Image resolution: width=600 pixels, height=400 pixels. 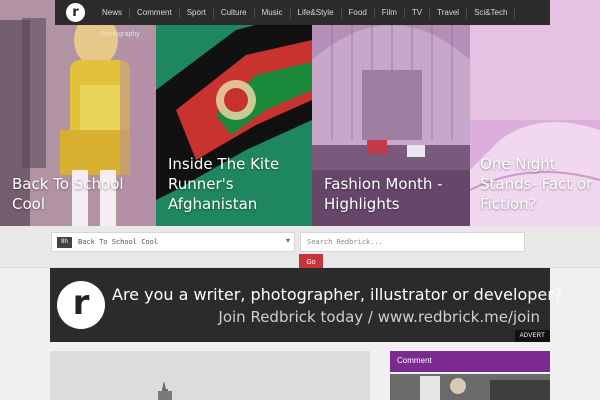 What do you see at coordinates (535, 113) in the screenshot?
I see `hero-panel-one-night-stands: One Night Stands- Fact or Fiction?` at bounding box center [535, 113].